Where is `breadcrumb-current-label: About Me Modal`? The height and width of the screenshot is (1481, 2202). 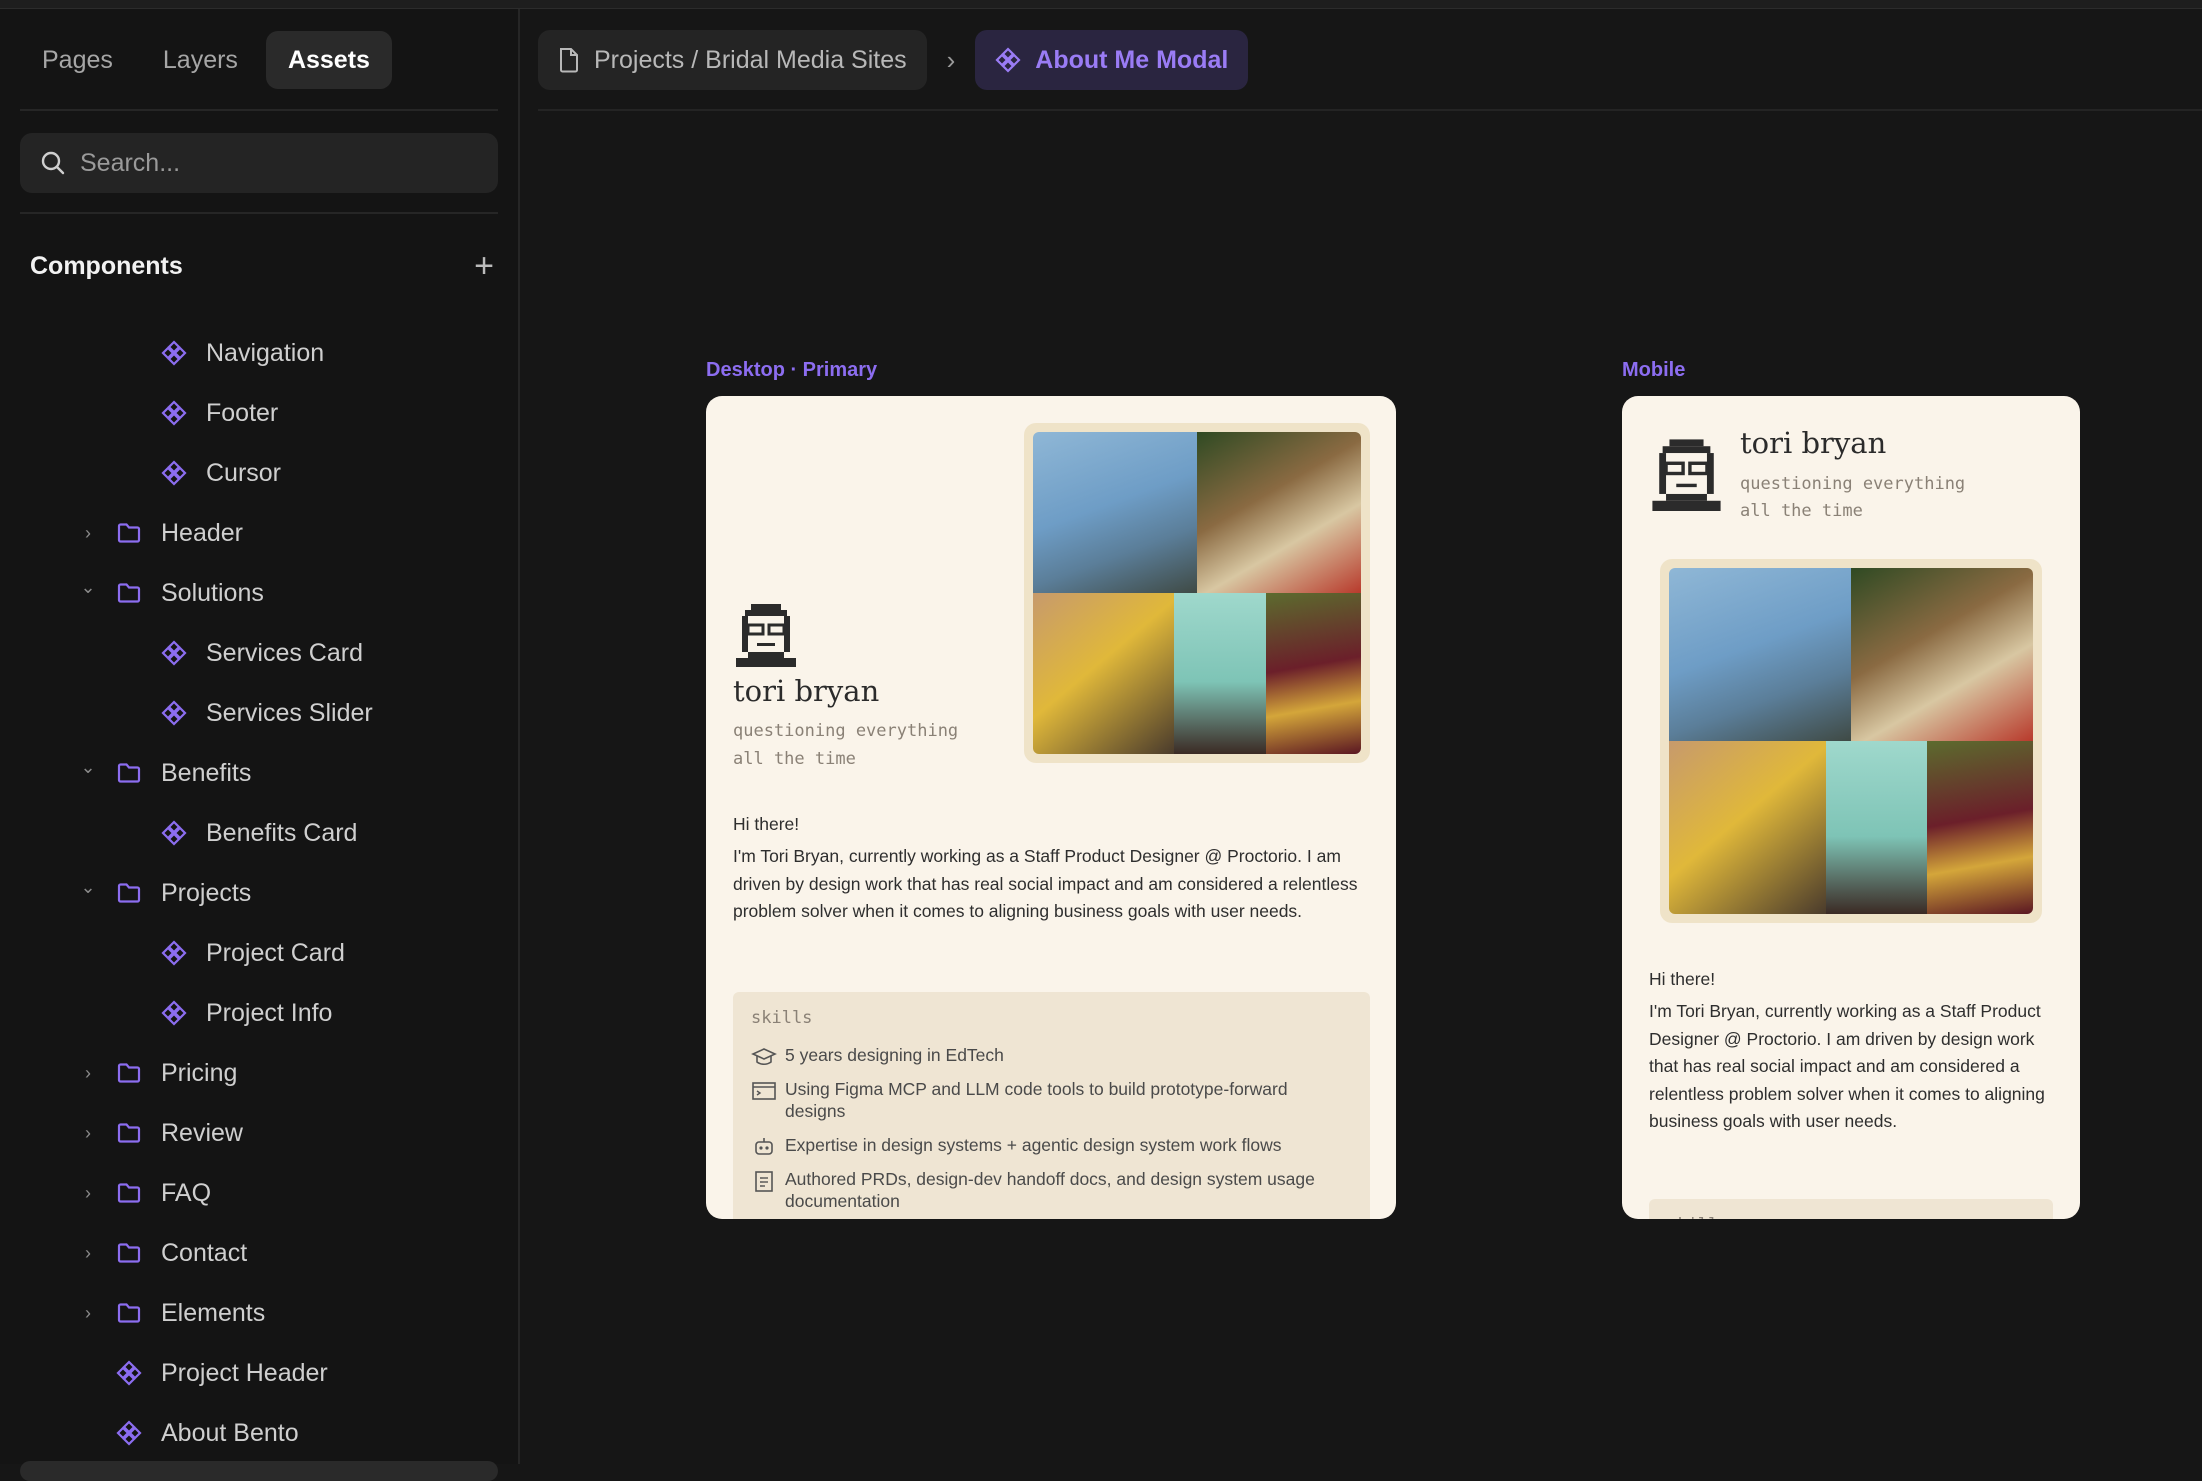
breadcrumb-current-label: About Me Modal is located at coordinates (1132, 59).